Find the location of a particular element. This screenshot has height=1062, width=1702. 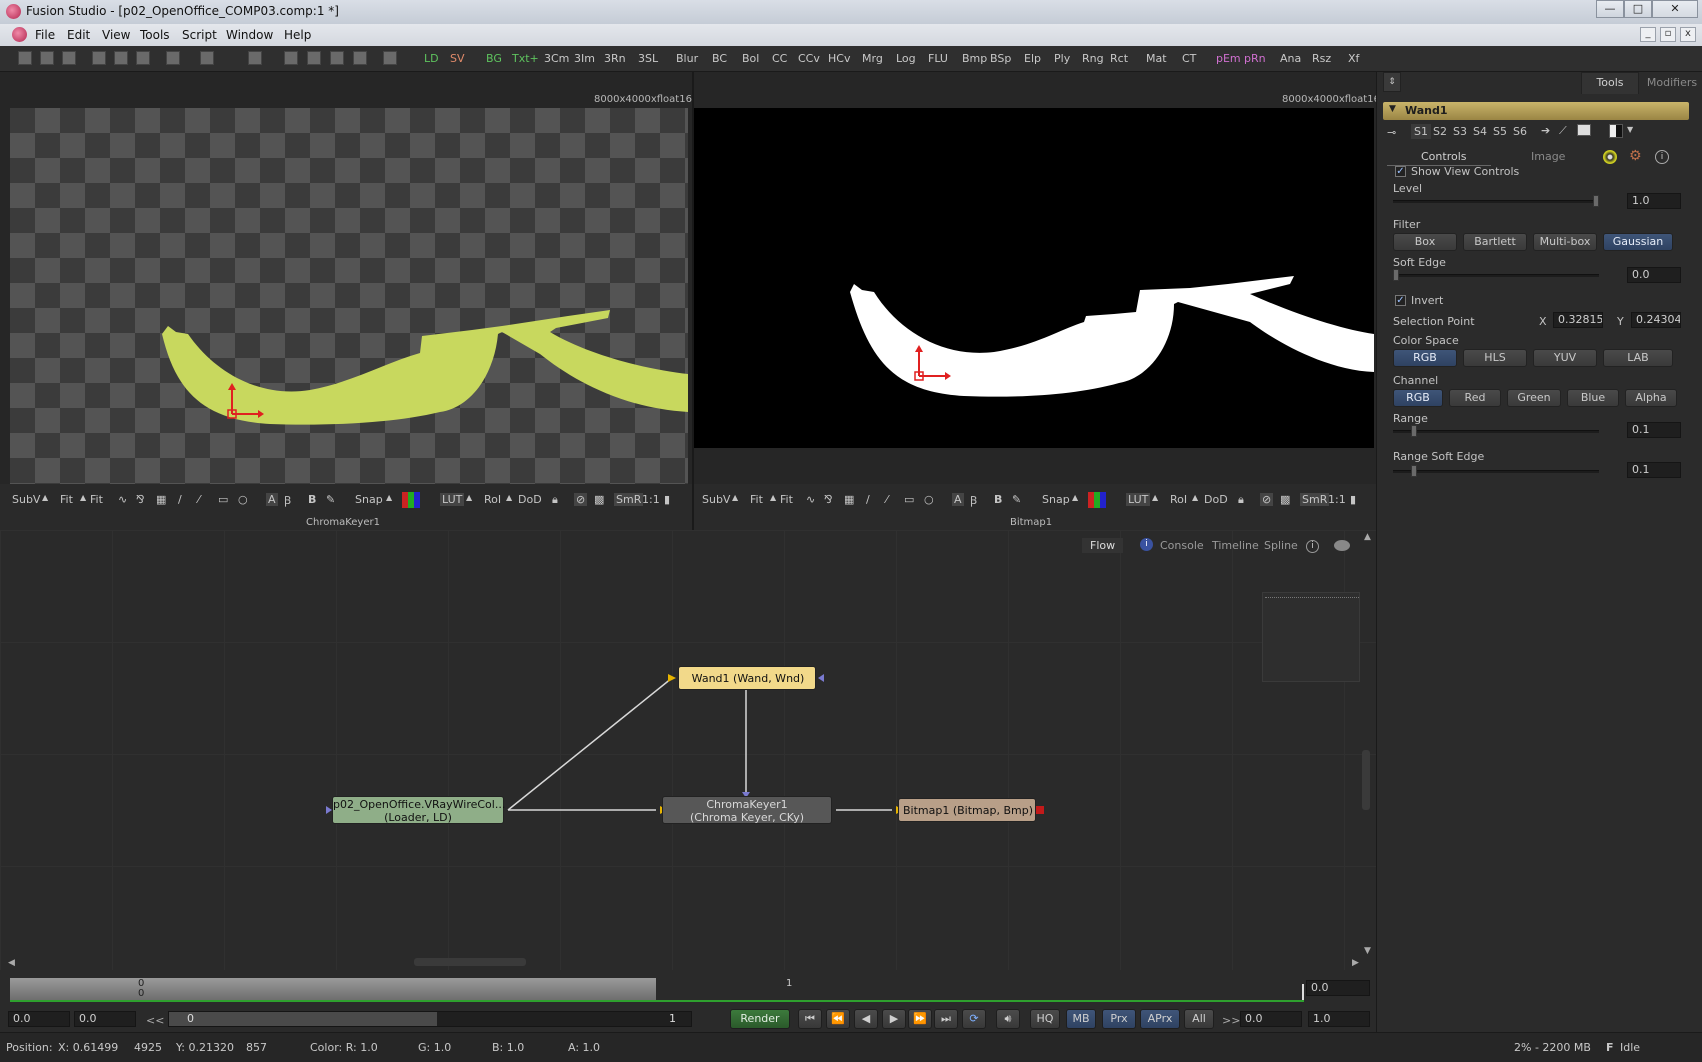

copy-icon is located at coordinates (121, 58).